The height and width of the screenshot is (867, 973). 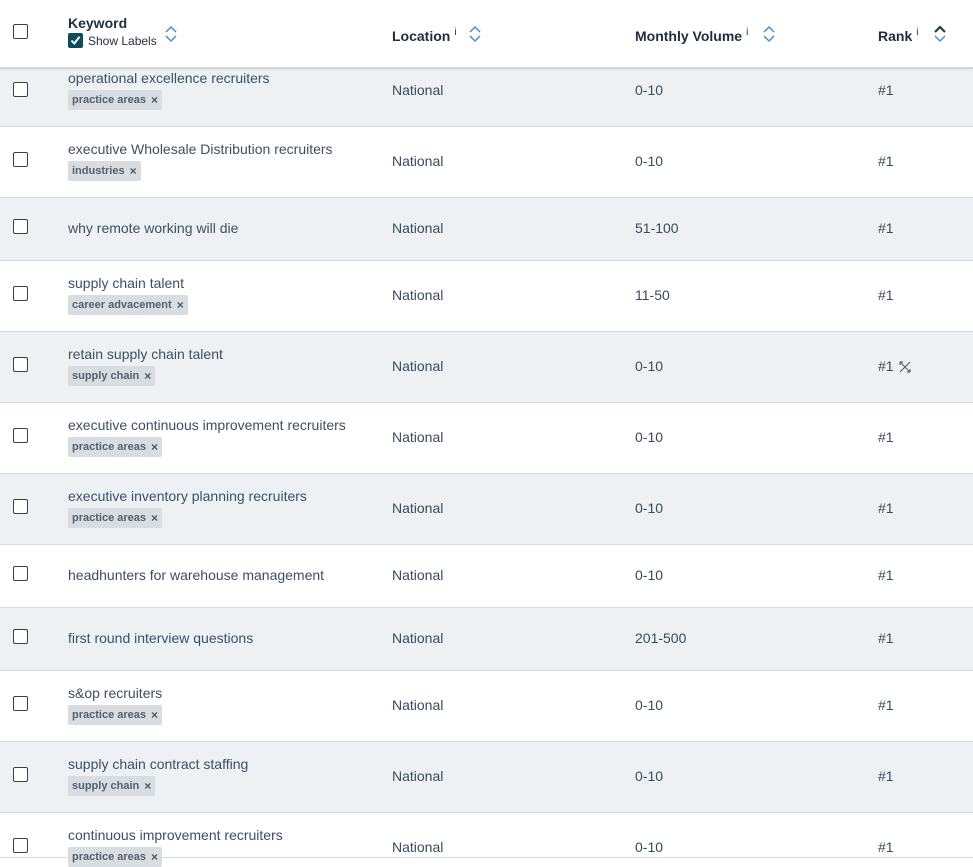 I want to click on keyword-text: why remote working will die, so click(x=153, y=228).